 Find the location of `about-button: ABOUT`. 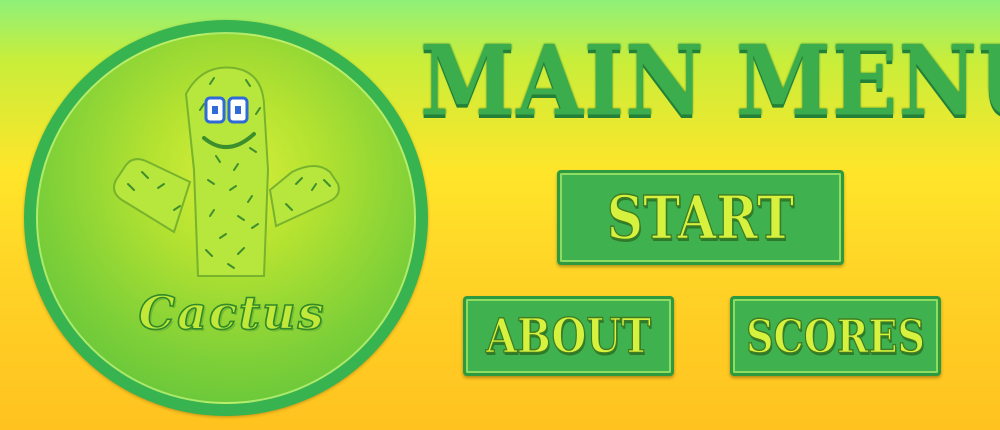

about-button: ABOUT is located at coordinates (568, 336).